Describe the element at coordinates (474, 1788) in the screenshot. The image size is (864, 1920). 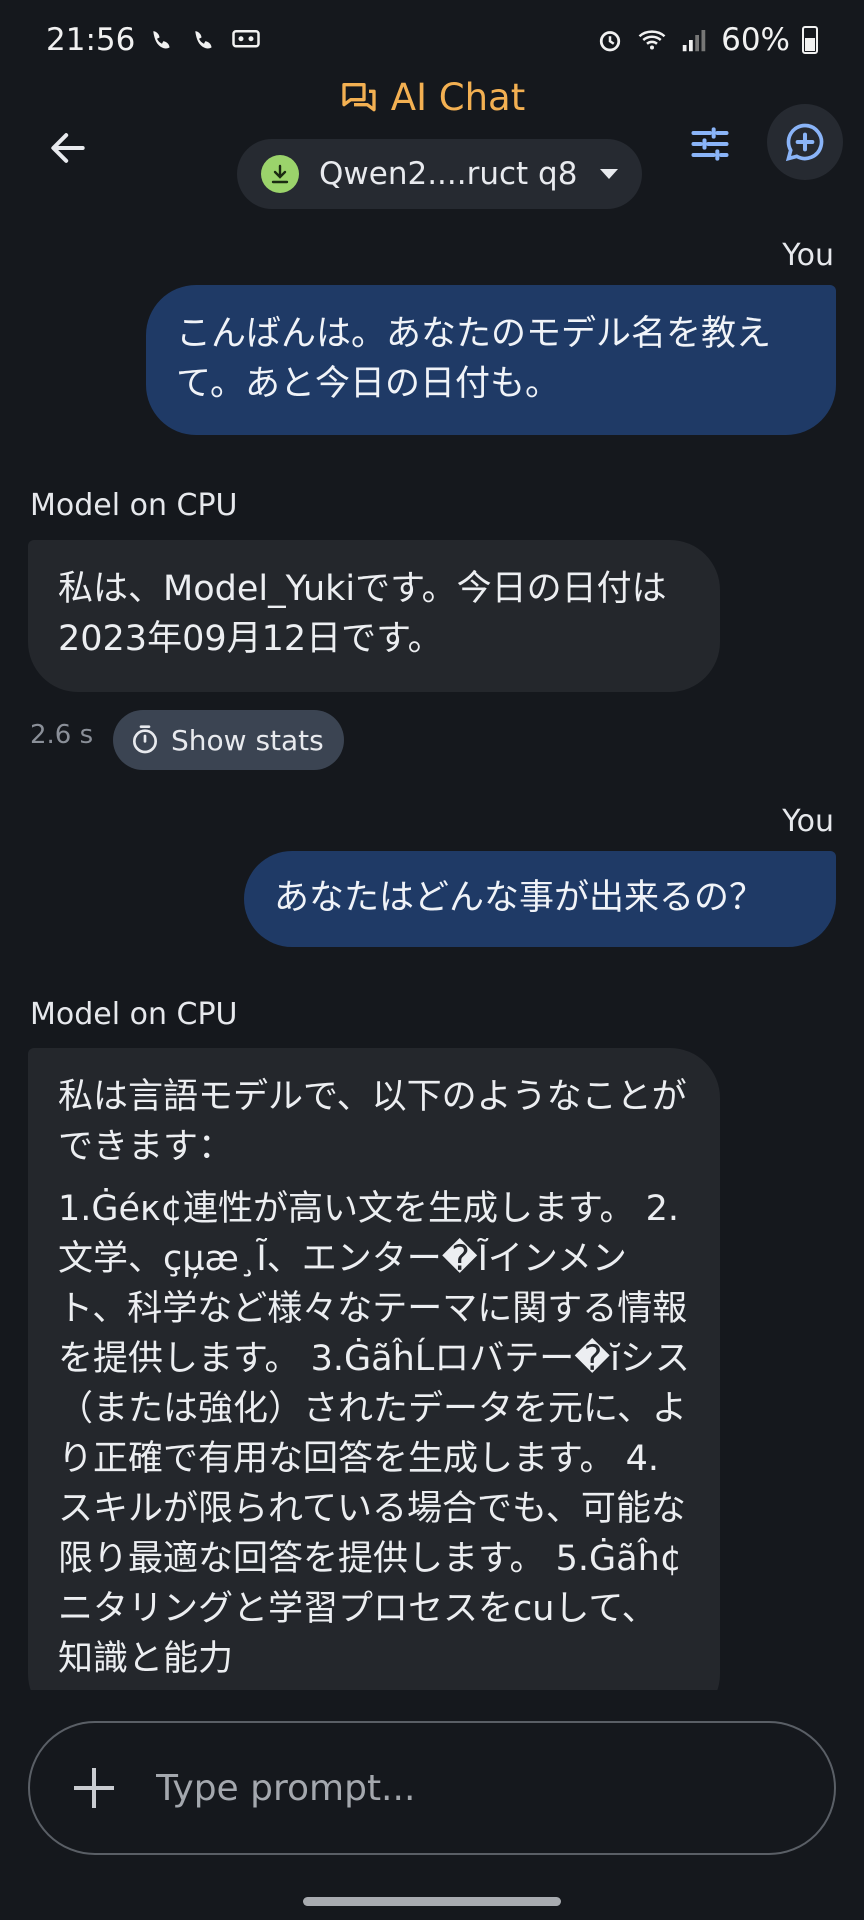
I see `prompt-input` at that location.